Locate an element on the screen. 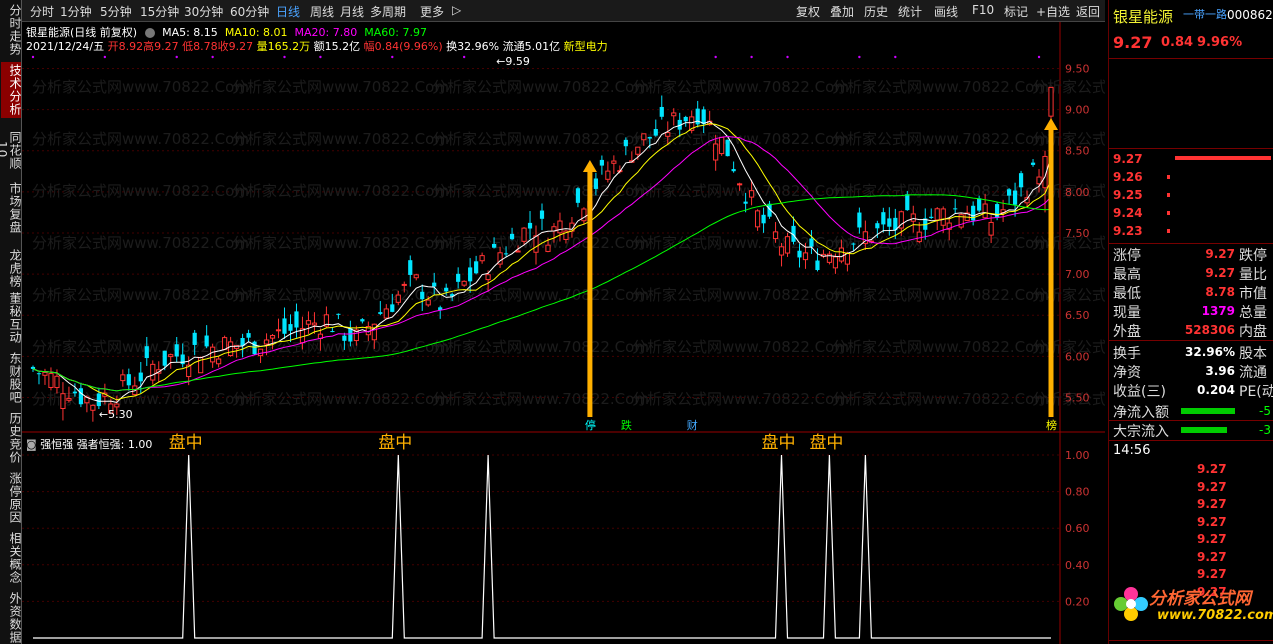 The height and width of the screenshot is (644, 1273). toolbar-button-1: 叠加 is located at coordinates (842, 11).